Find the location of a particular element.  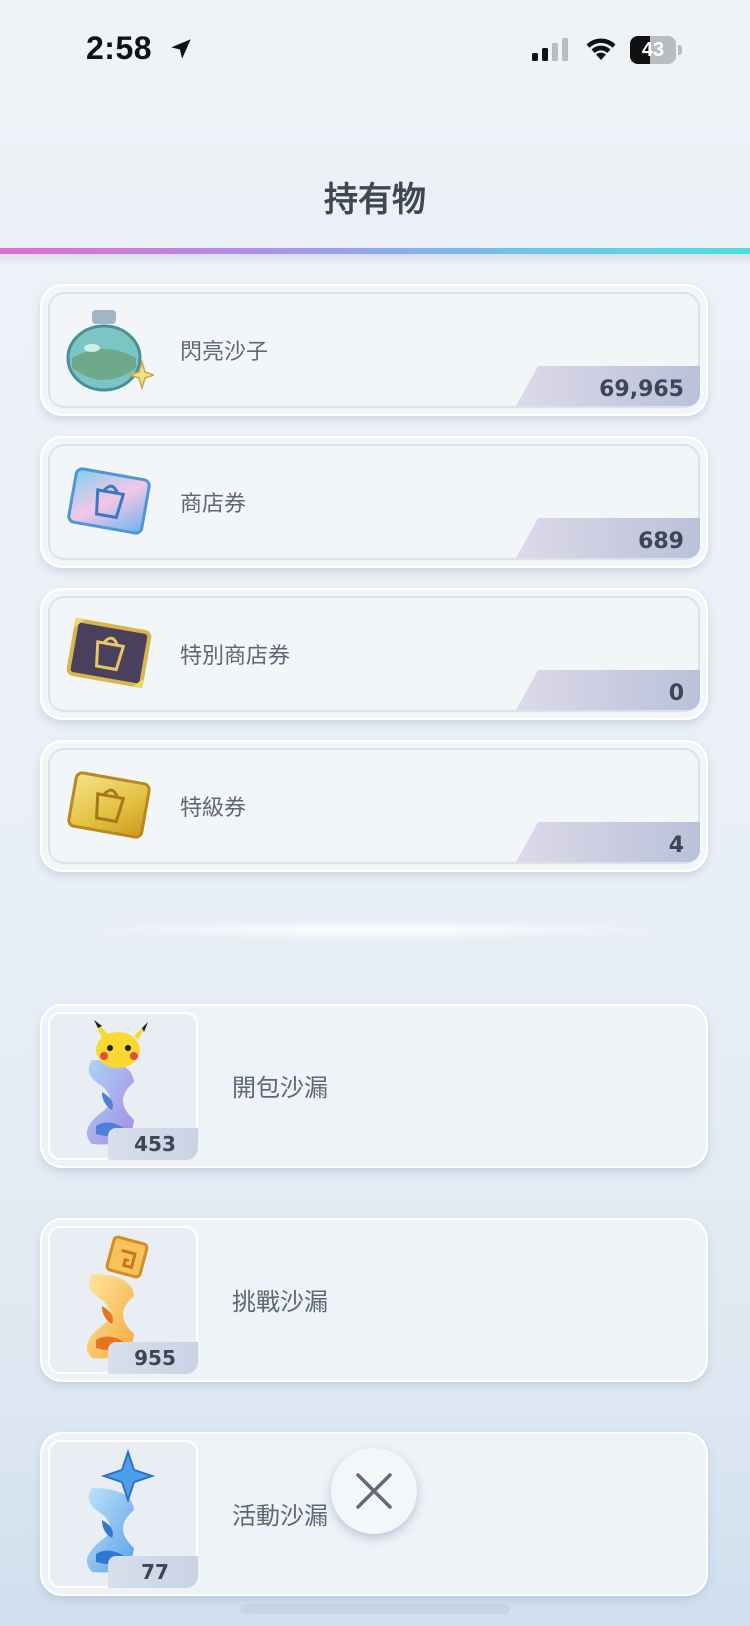

hourglass-thumbnail: 453 is located at coordinates (123, 1086).